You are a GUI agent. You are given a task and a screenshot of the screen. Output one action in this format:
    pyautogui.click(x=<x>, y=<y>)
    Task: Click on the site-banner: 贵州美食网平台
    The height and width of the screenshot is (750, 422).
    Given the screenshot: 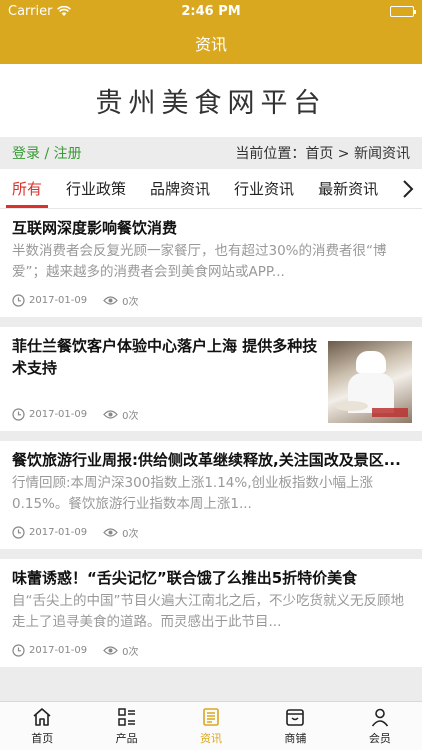 What is the action you would take?
    pyautogui.click(x=211, y=100)
    